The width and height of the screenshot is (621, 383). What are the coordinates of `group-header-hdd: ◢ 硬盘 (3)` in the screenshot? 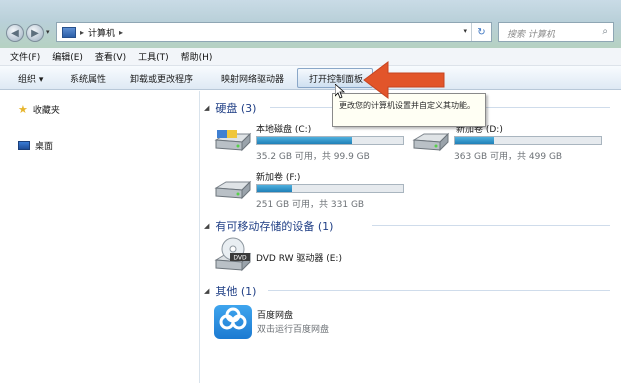 It's located at (230, 108).